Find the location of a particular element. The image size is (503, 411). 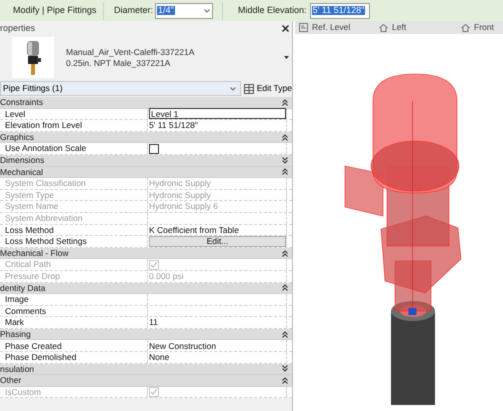

close-icon is located at coordinates (285, 28).